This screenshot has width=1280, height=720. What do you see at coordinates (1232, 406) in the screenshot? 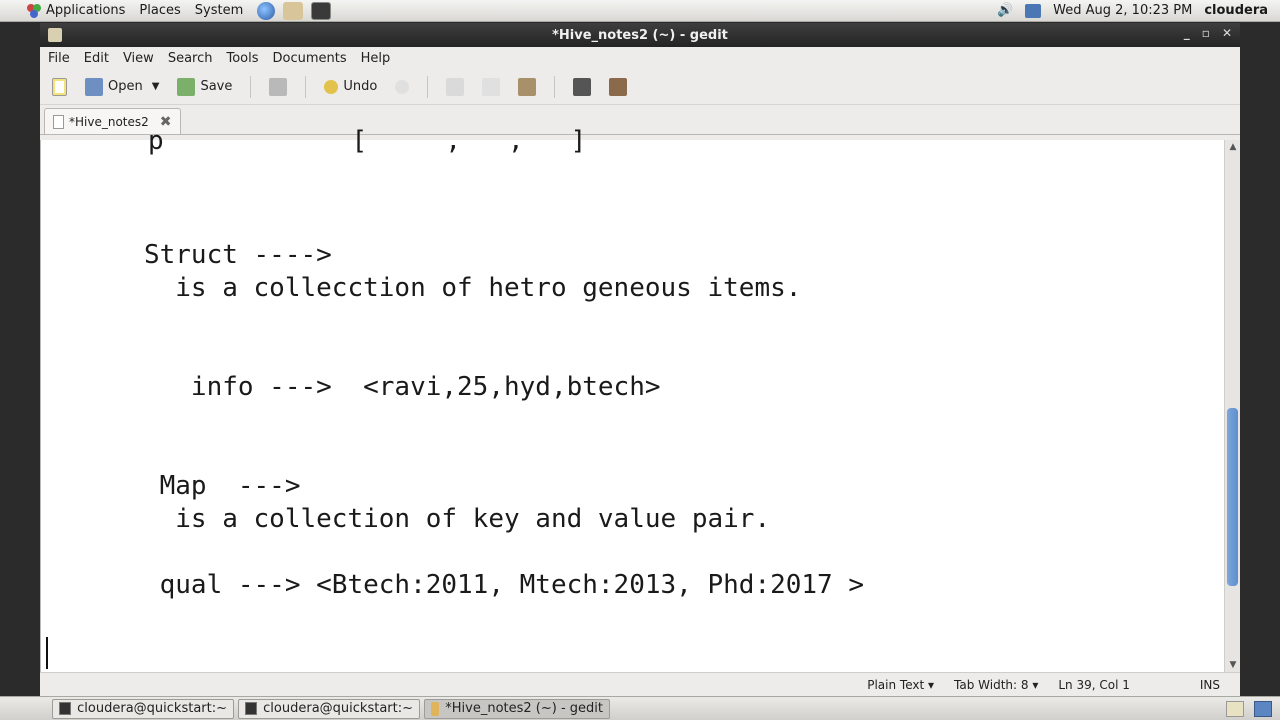
I see `vertical-scrollbar: ▲ ▼` at bounding box center [1232, 406].